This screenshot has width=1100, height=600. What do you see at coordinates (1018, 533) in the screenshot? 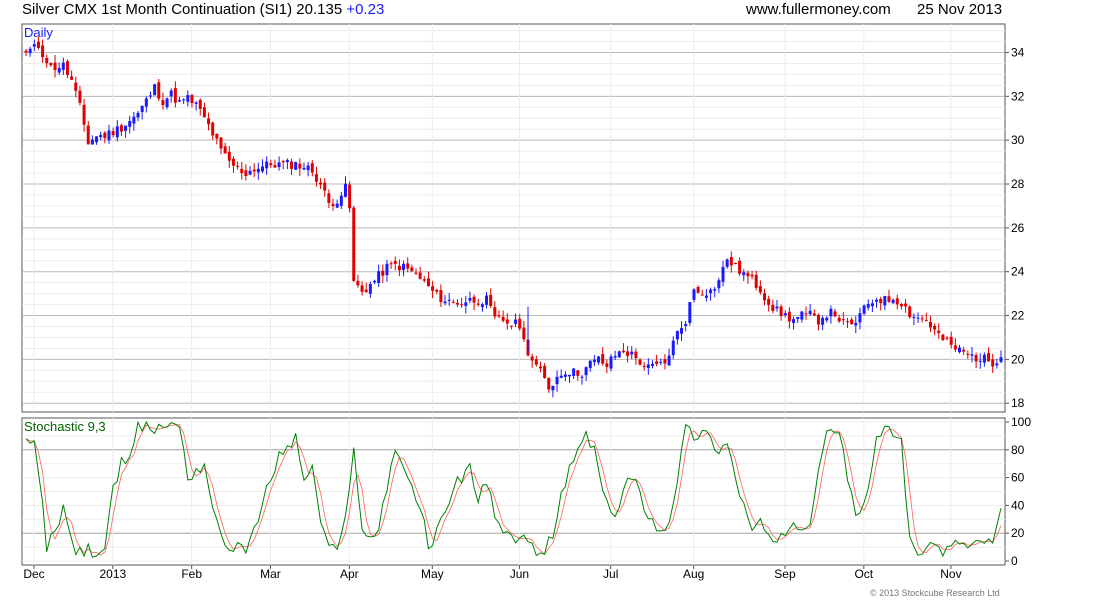
I see `stoch-axis-label: 20` at bounding box center [1018, 533].